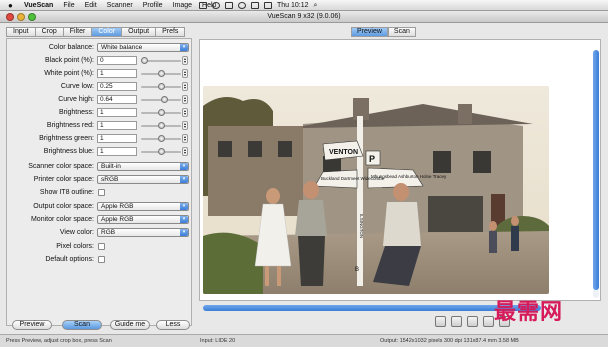 The width and height of the screenshot is (608, 347). I want to click on menu-image: Image, so click(182, 5).